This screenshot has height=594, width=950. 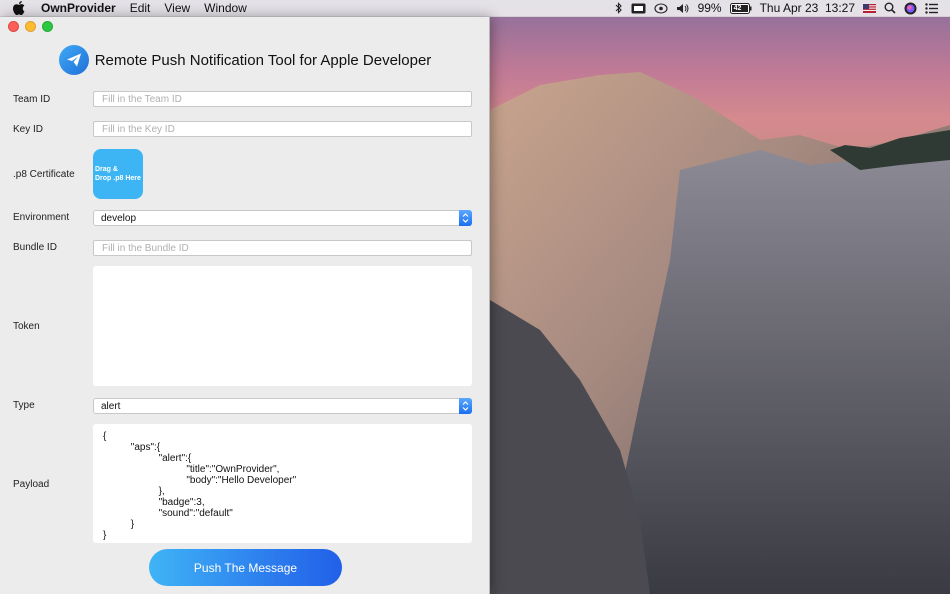 What do you see at coordinates (282, 218) in the screenshot?
I see `environment-select: develop` at bounding box center [282, 218].